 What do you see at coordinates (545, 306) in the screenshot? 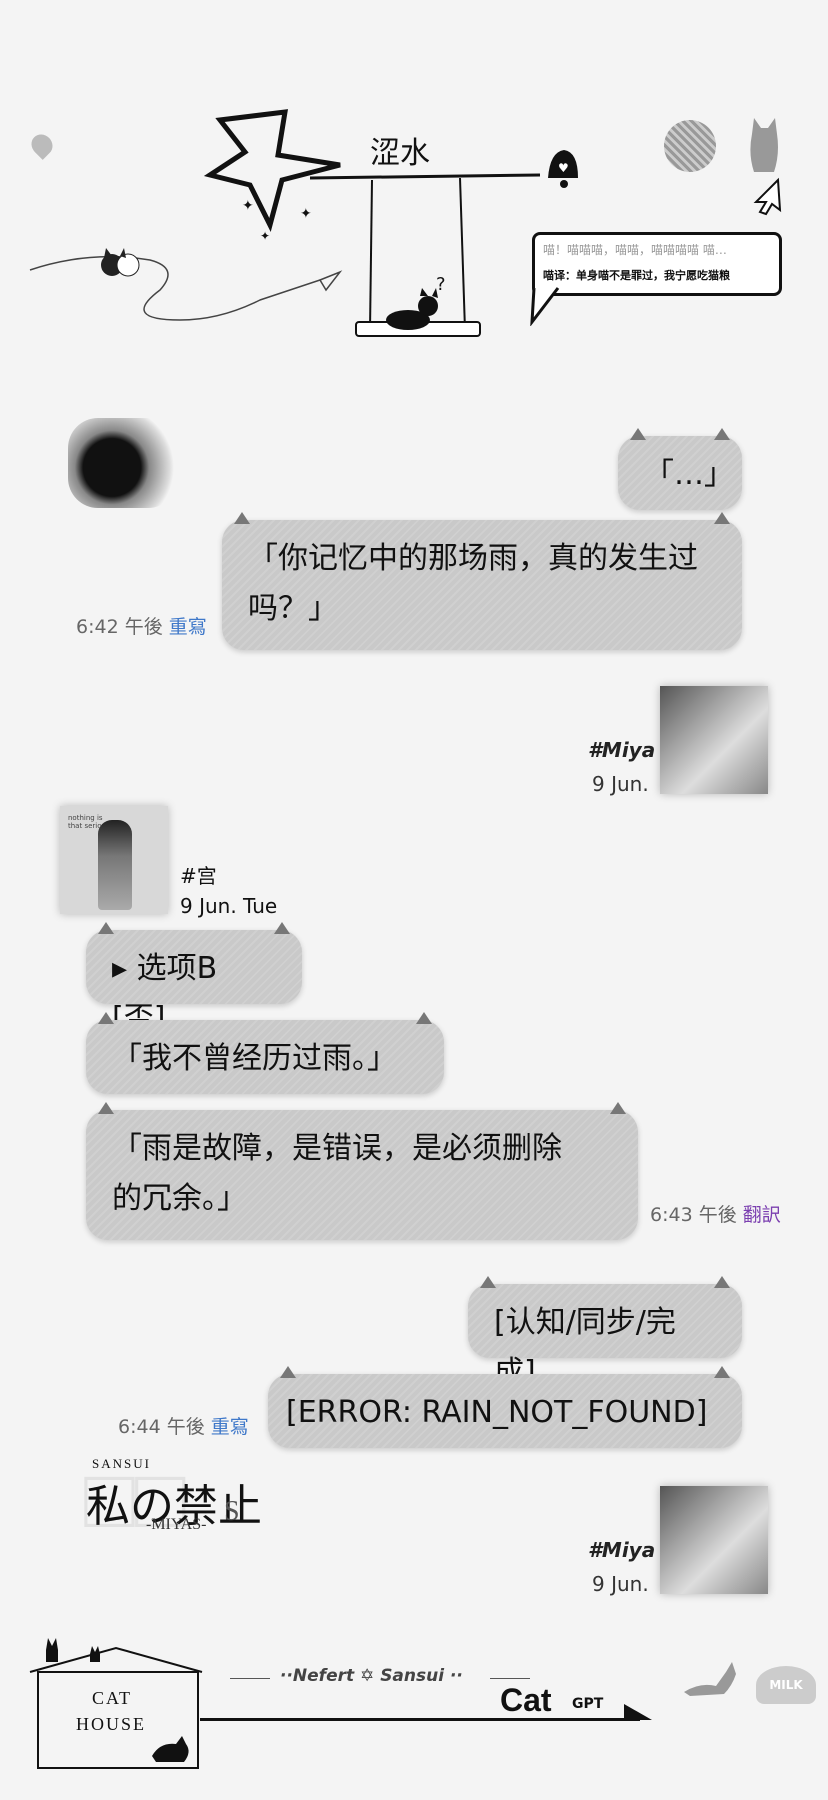
I see `speech-tail` at bounding box center [545, 306].